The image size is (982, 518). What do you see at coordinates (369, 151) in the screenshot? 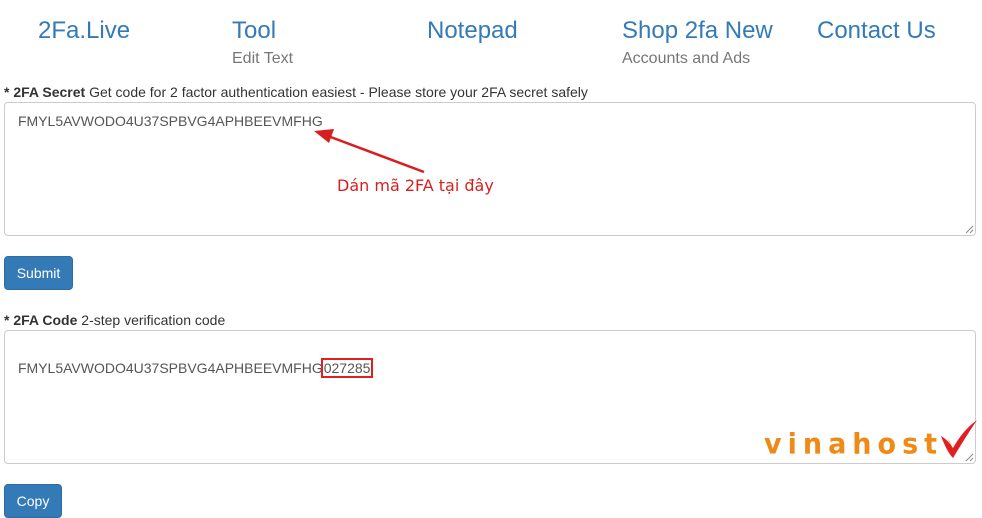
I see `annotation-arrow-icon` at bounding box center [369, 151].